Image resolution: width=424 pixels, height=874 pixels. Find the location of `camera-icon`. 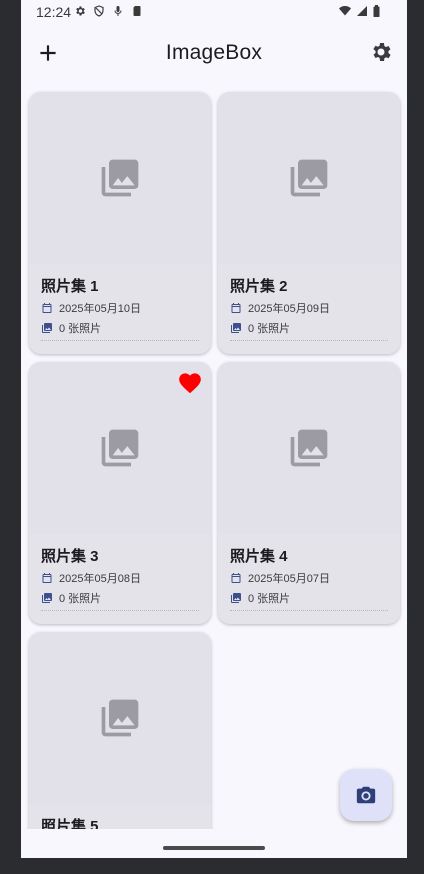

camera-icon is located at coordinates (366, 795).